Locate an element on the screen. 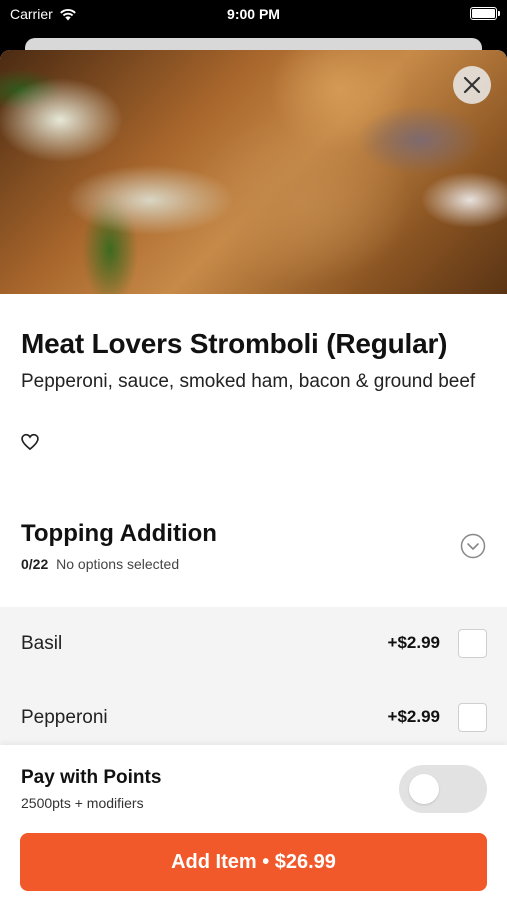 The image size is (507, 900). pay-with-points-title: Pay with Points is located at coordinates (91, 777).